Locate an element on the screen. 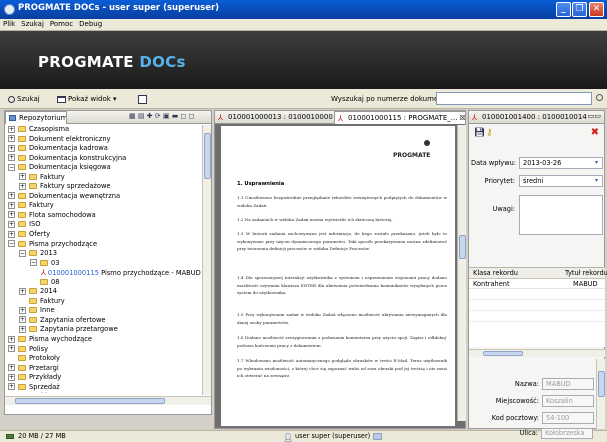  tree-item: +08 is located at coordinates (103, 283).